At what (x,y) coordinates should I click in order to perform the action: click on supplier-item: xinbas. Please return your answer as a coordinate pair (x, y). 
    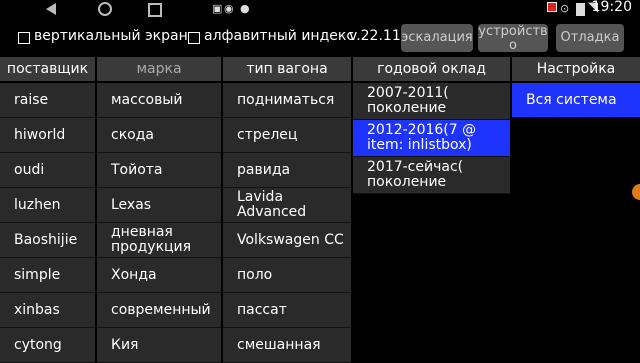
    Looking at the image, I should click on (47, 310).